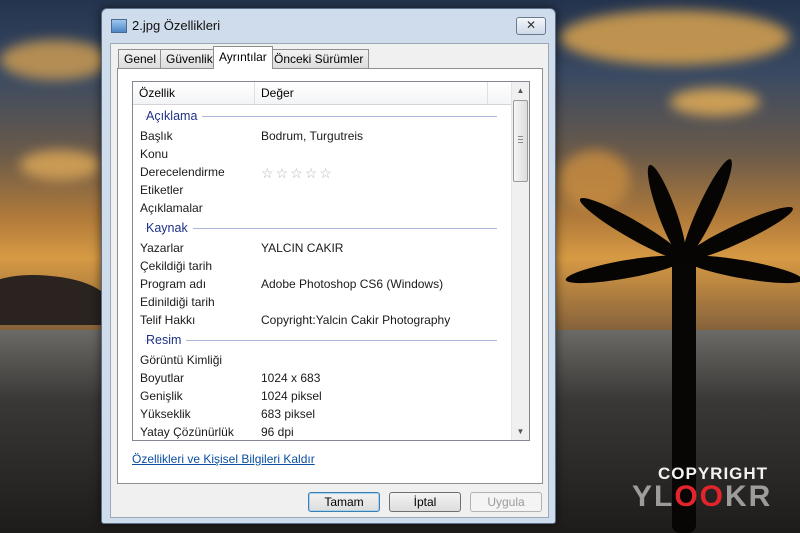 Image resolution: width=800 pixels, height=533 pixels. I want to click on list-item: Başlık Bodrum, Turgutreis, so click(322, 136).